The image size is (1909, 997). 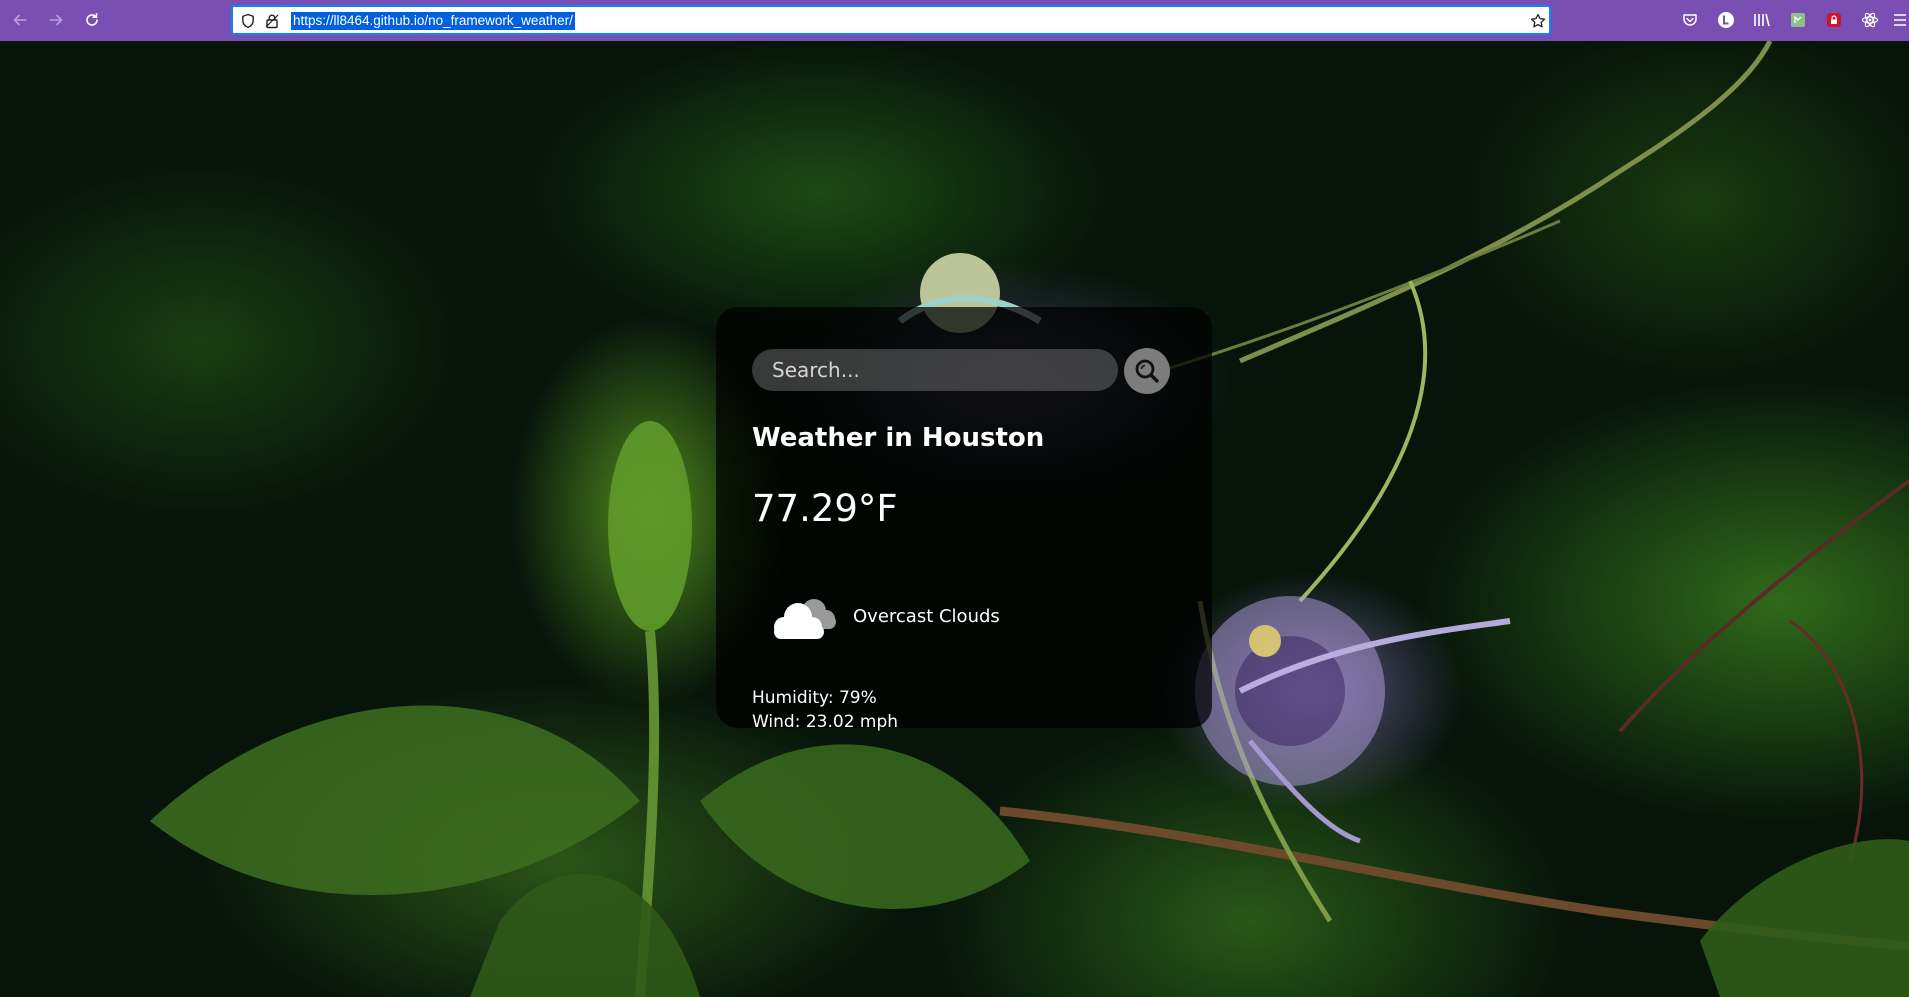 What do you see at coordinates (272, 21) in the screenshot?
I see `lock-icon` at bounding box center [272, 21].